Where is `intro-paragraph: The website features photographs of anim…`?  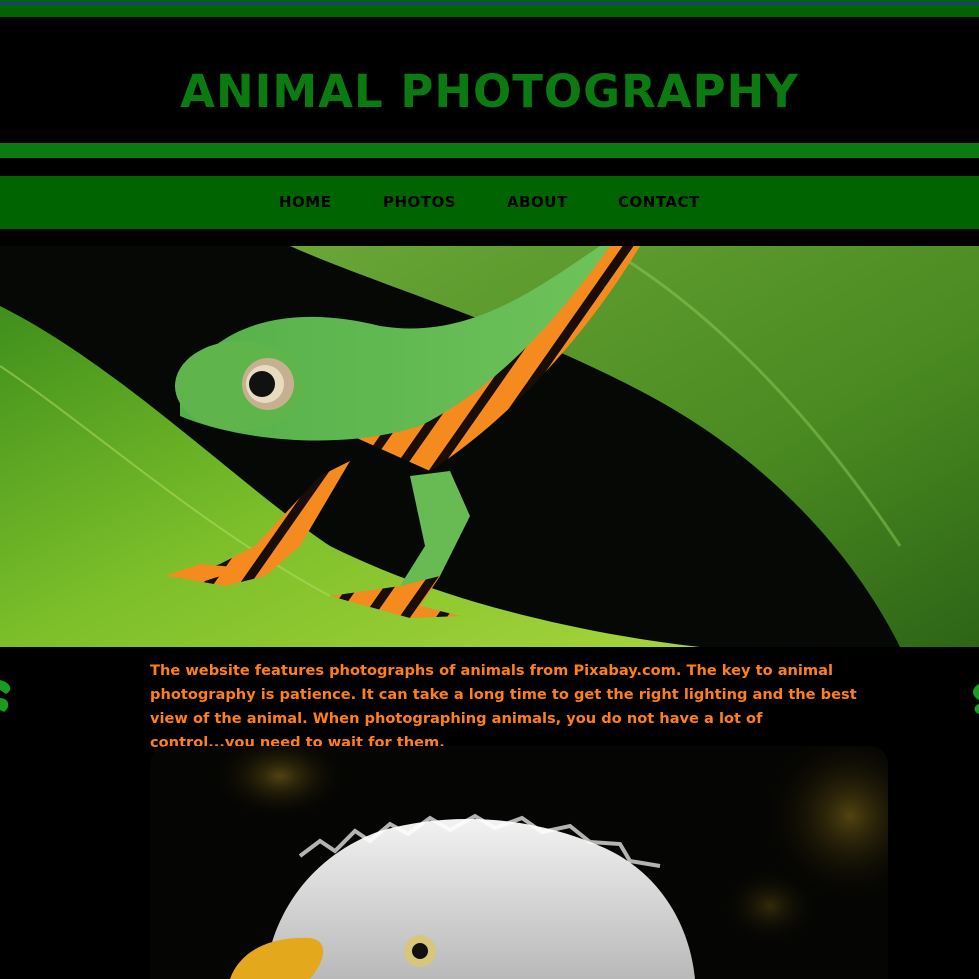 intro-paragraph: The website features photographs of anim… is located at coordinates (503, 706).